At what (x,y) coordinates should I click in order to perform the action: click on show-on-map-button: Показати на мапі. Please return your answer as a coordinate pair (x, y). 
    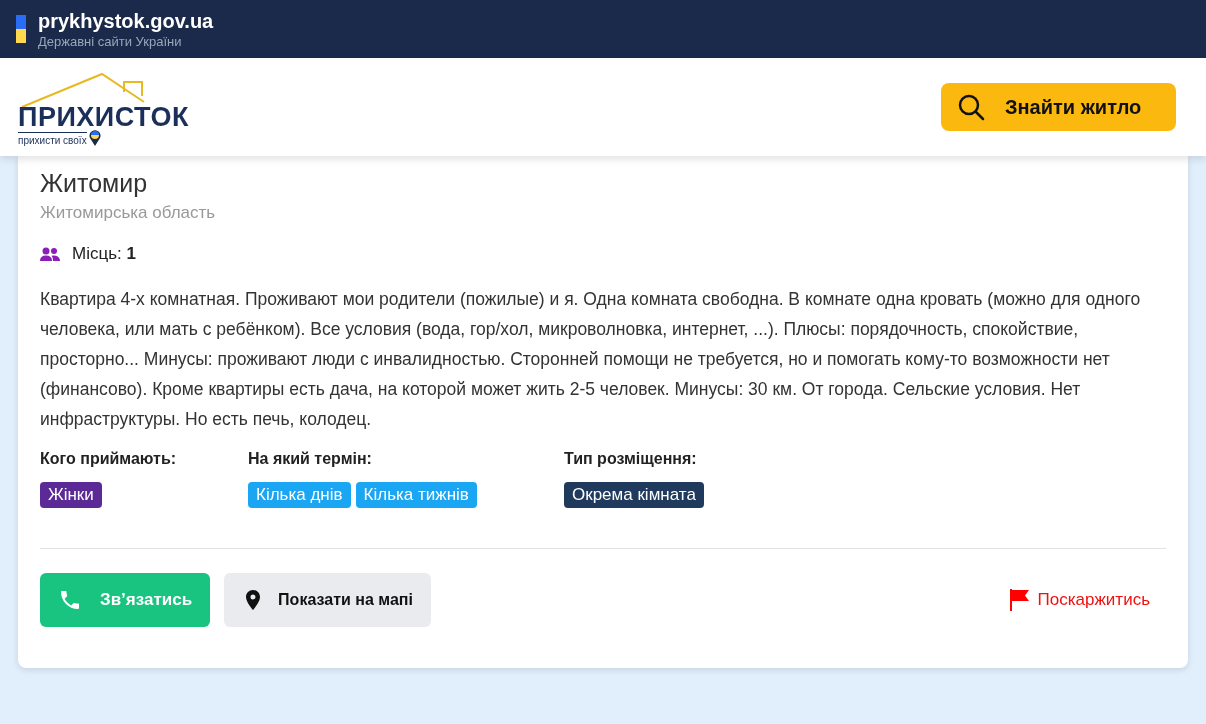
    Looking at the image, I should click on (327, 600).